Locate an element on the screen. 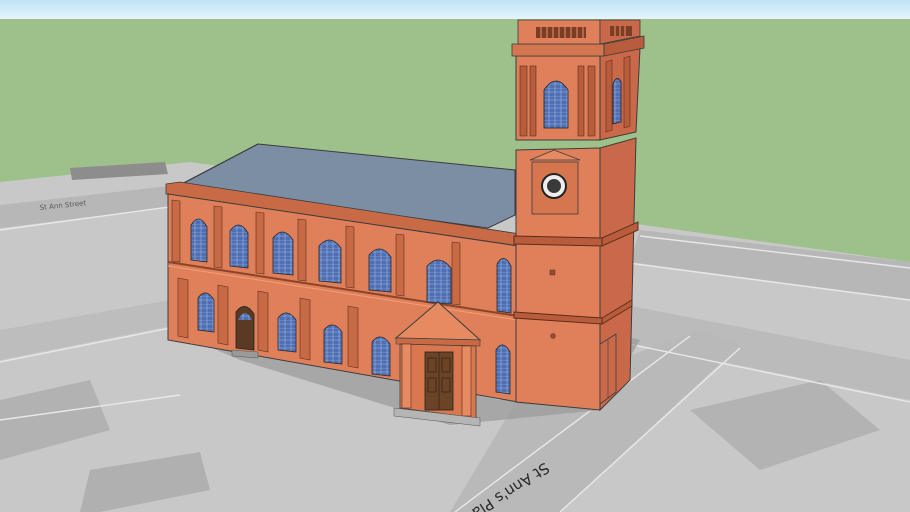  belfry-side-window is located at coordinates (617, 101).